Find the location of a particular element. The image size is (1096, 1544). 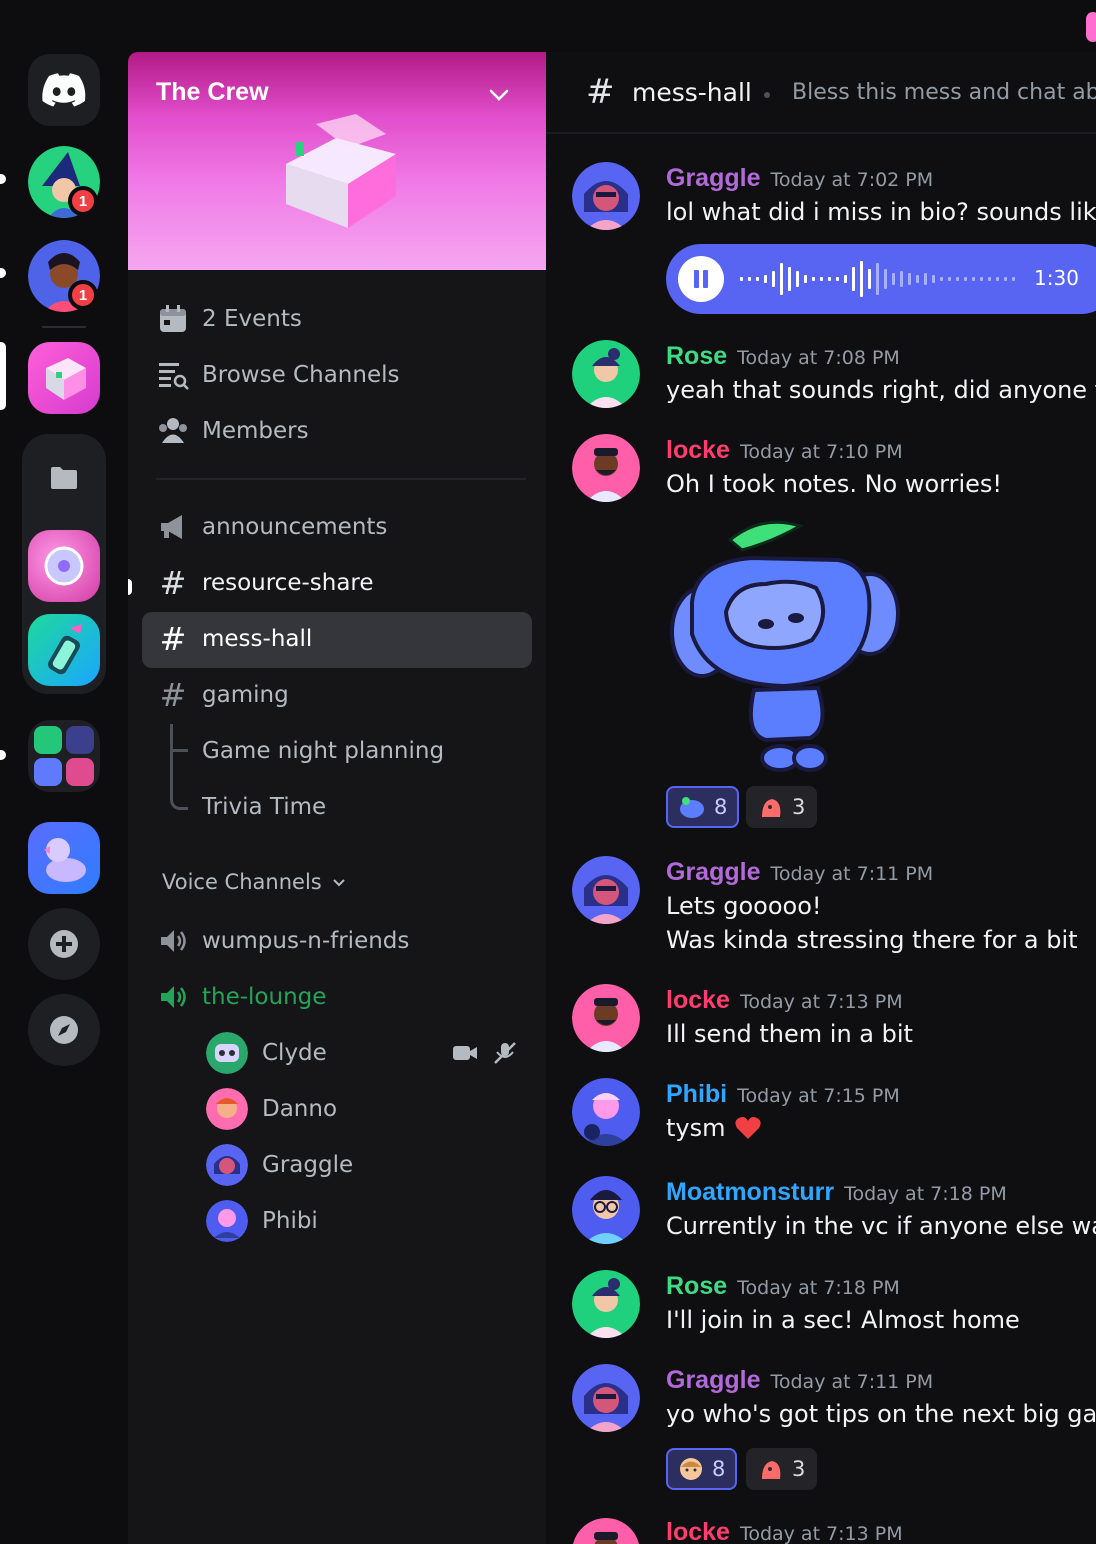

events-link: 2 Events is located at coordinates (229, 319).